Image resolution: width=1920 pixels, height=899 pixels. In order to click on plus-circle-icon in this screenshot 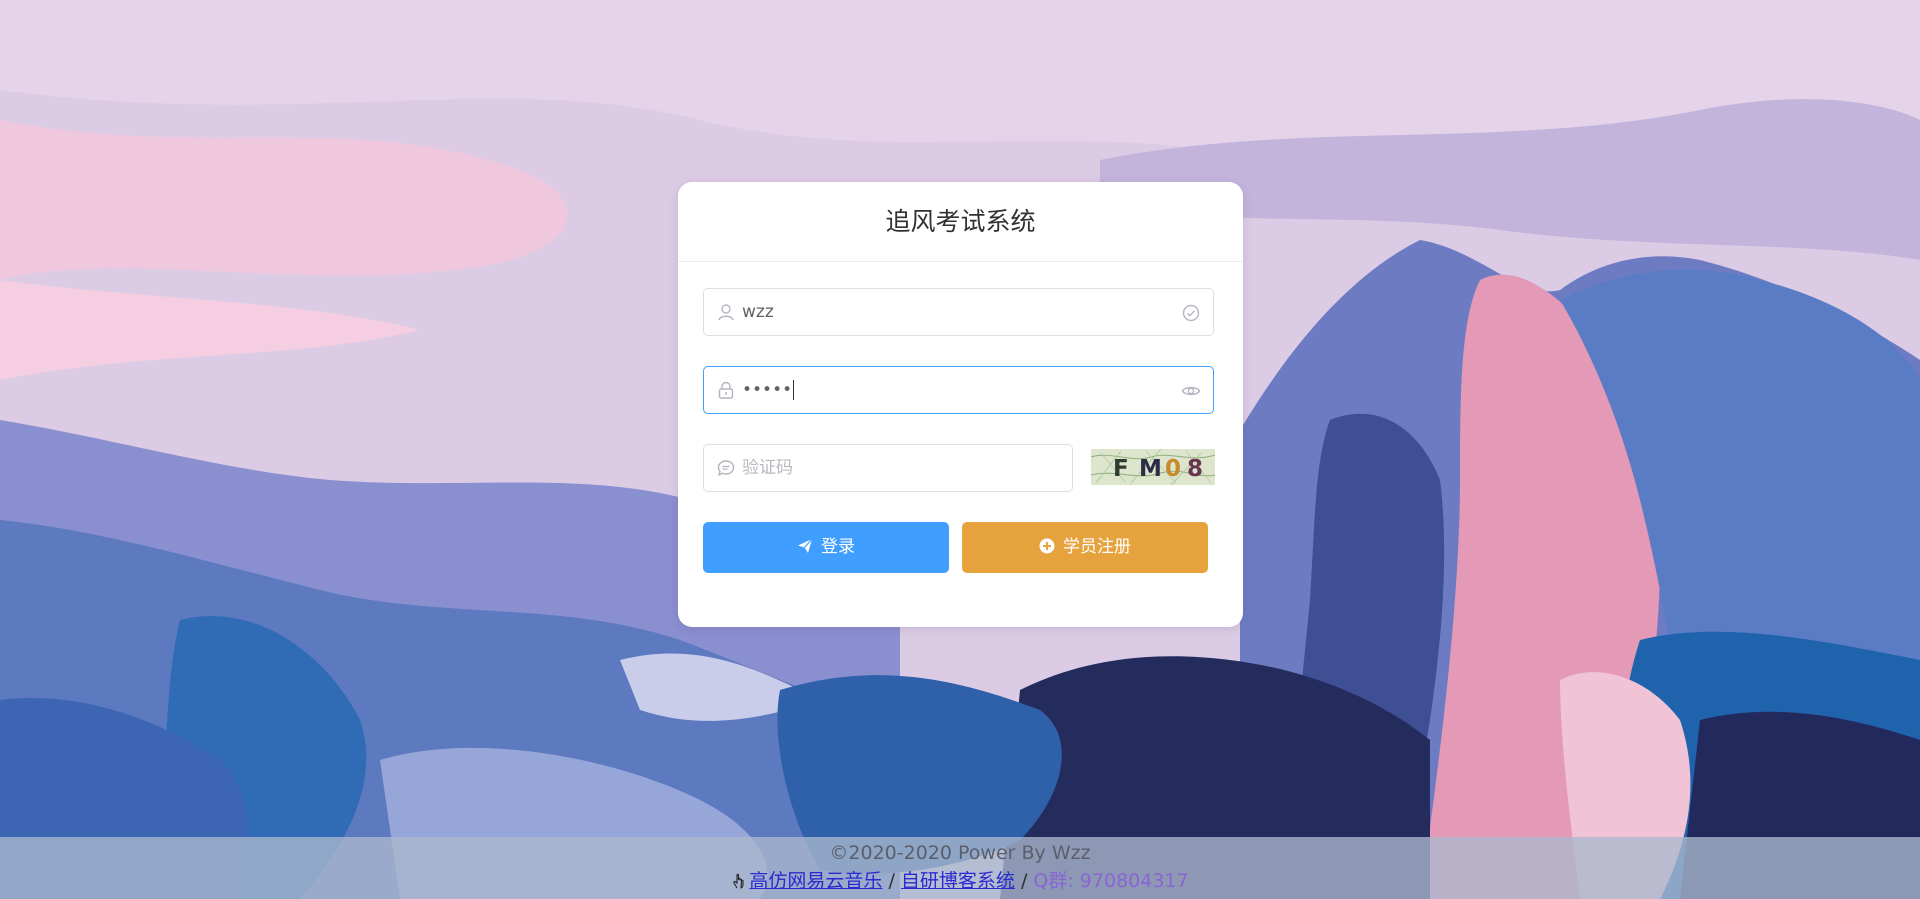, I will do `click(1047, 546)`.